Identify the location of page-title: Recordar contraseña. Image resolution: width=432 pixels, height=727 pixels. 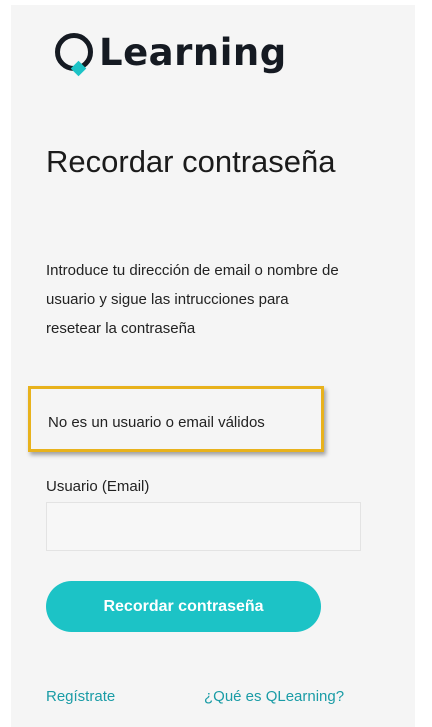
(191, 161).